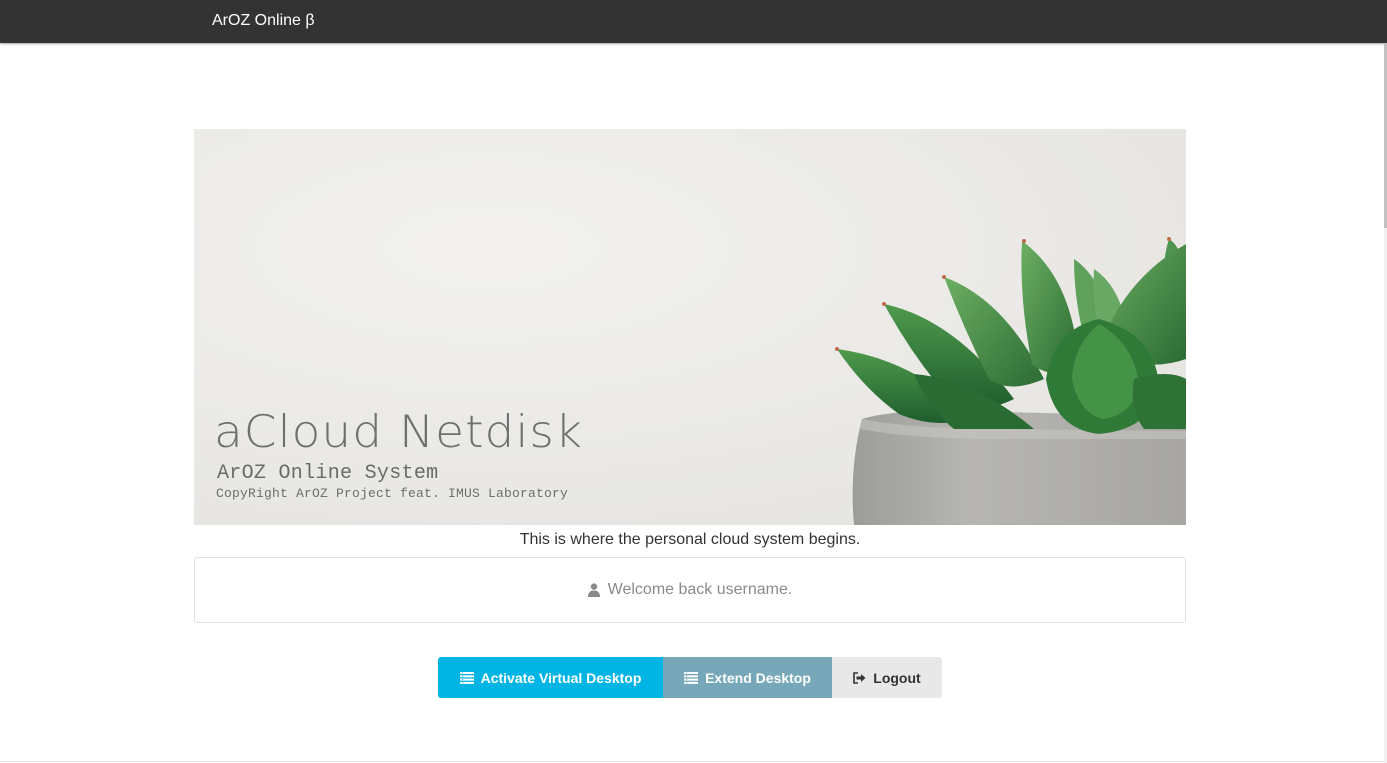 This screenshot has height=763, width=1387. Describe the element at coordinates (897, 677) in the screenshot. I see `logout-label: Logout` at that location.